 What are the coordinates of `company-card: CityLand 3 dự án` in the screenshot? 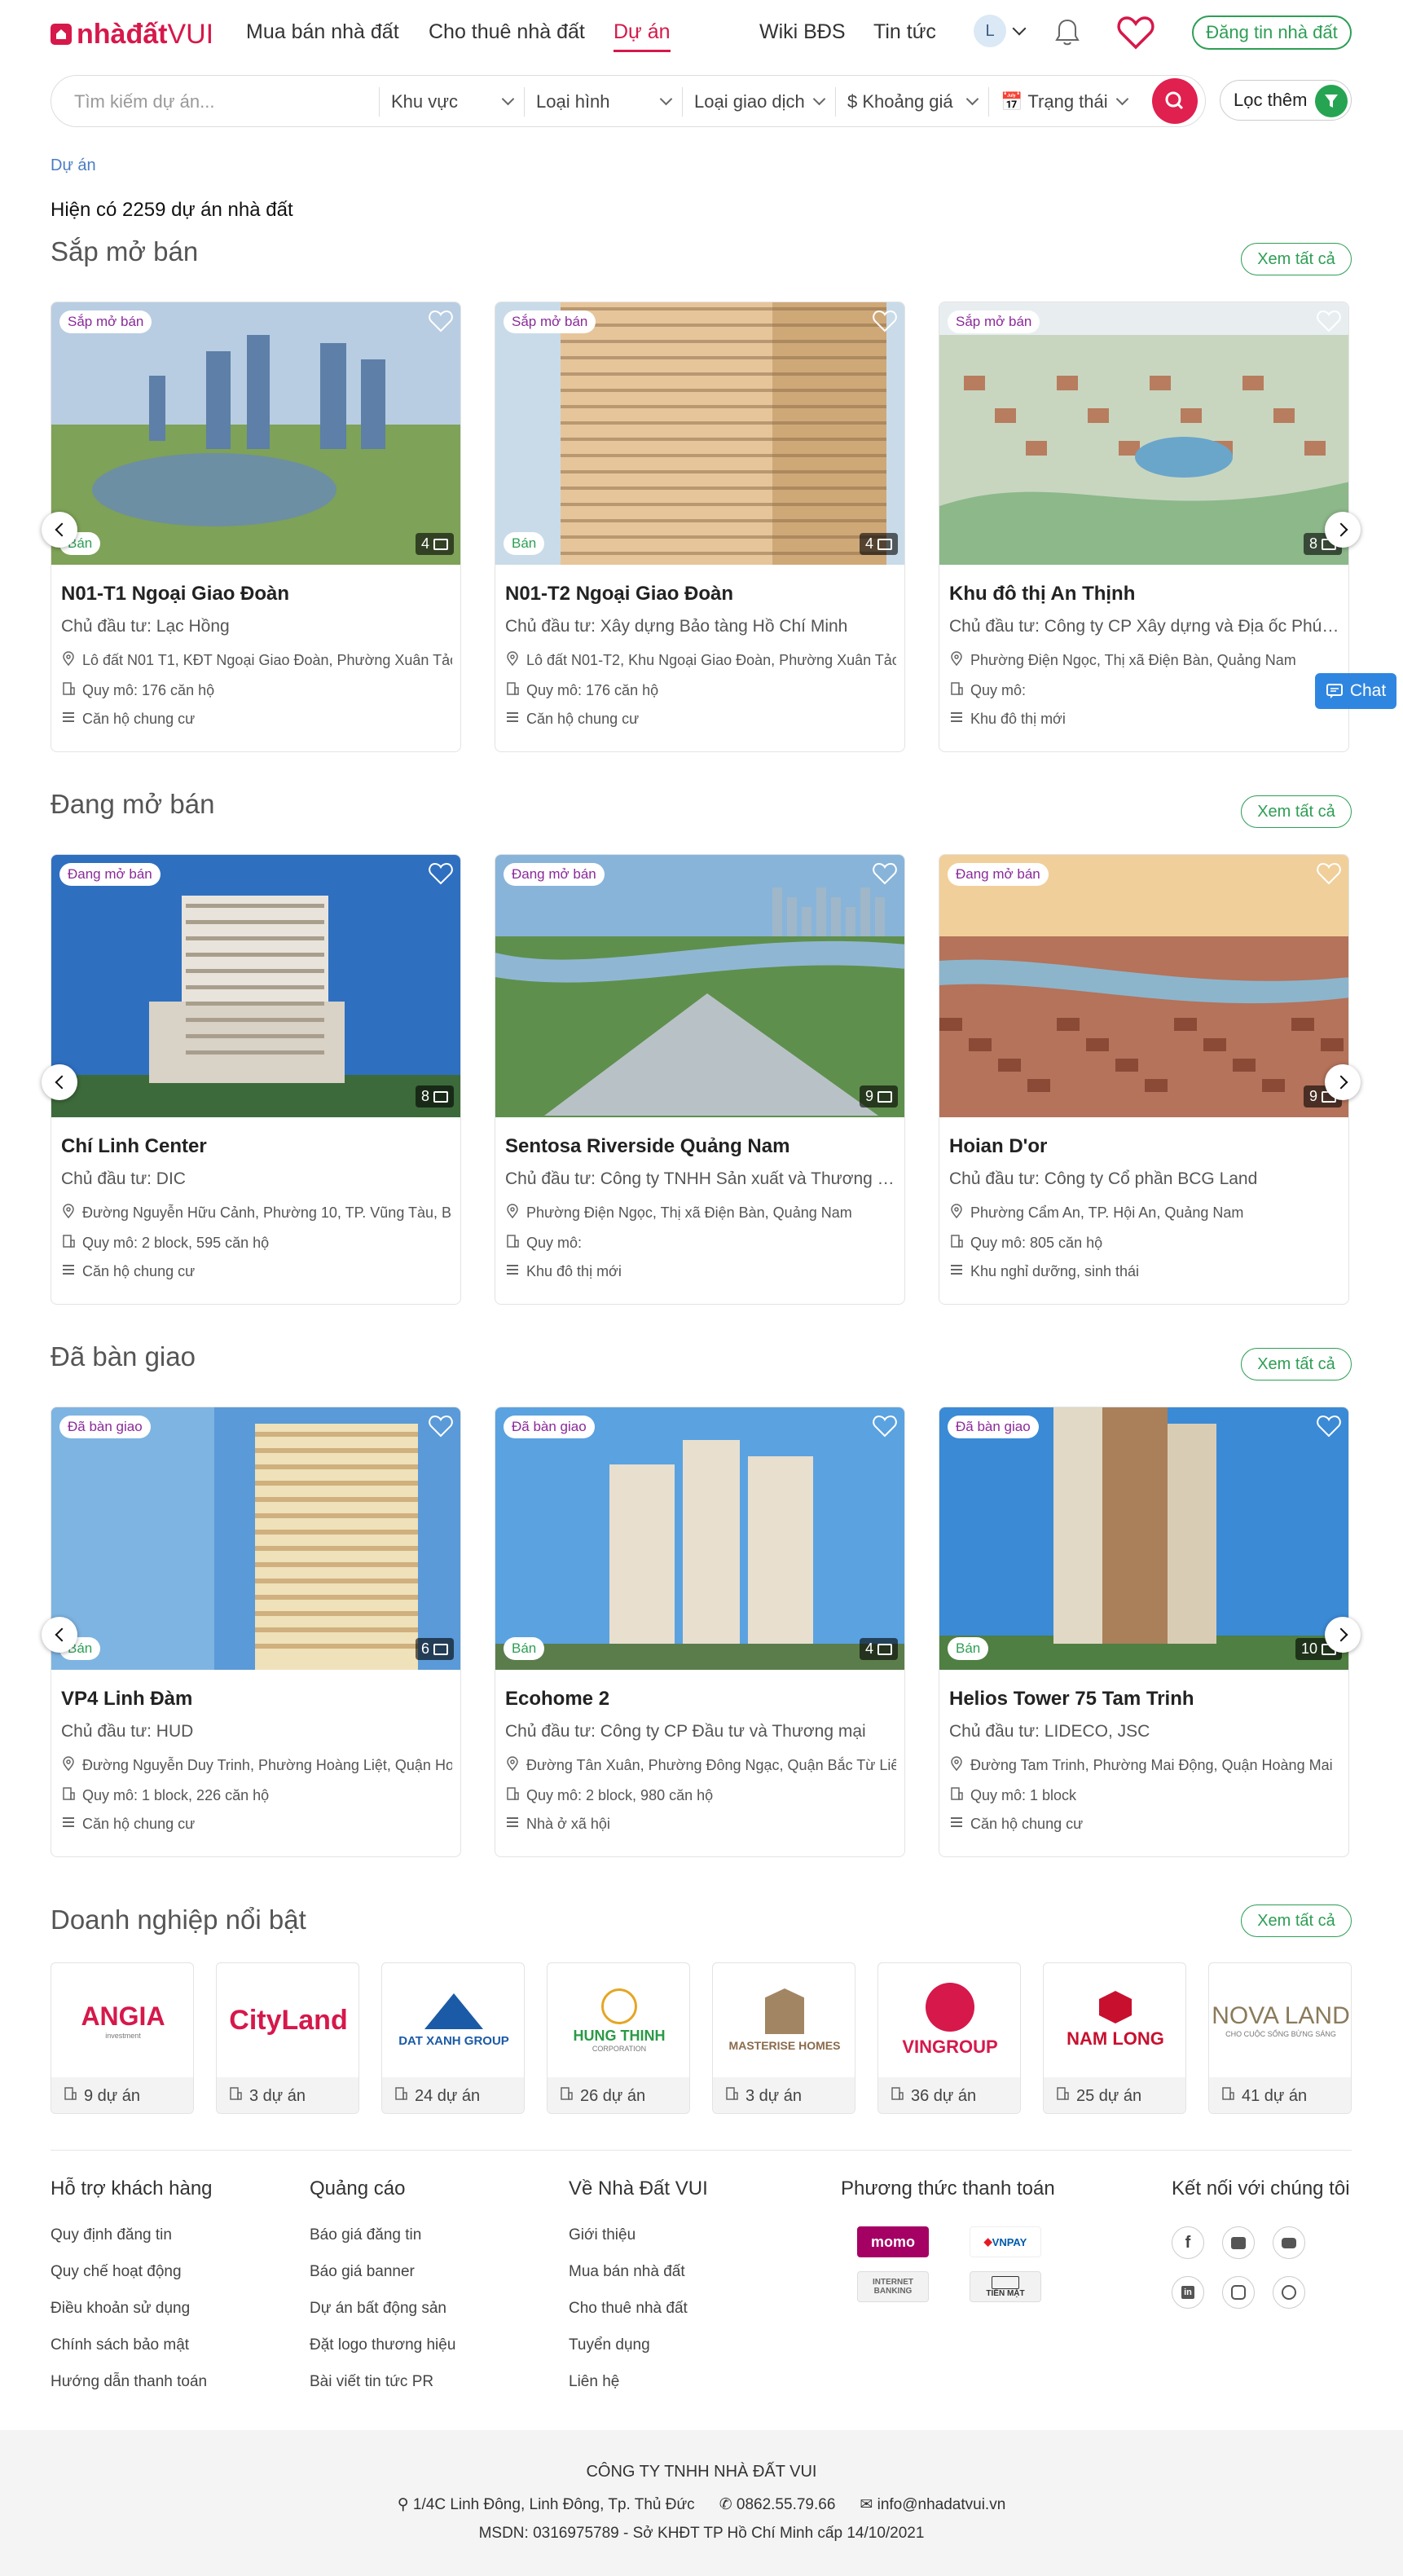 It's located at (287, 2038).